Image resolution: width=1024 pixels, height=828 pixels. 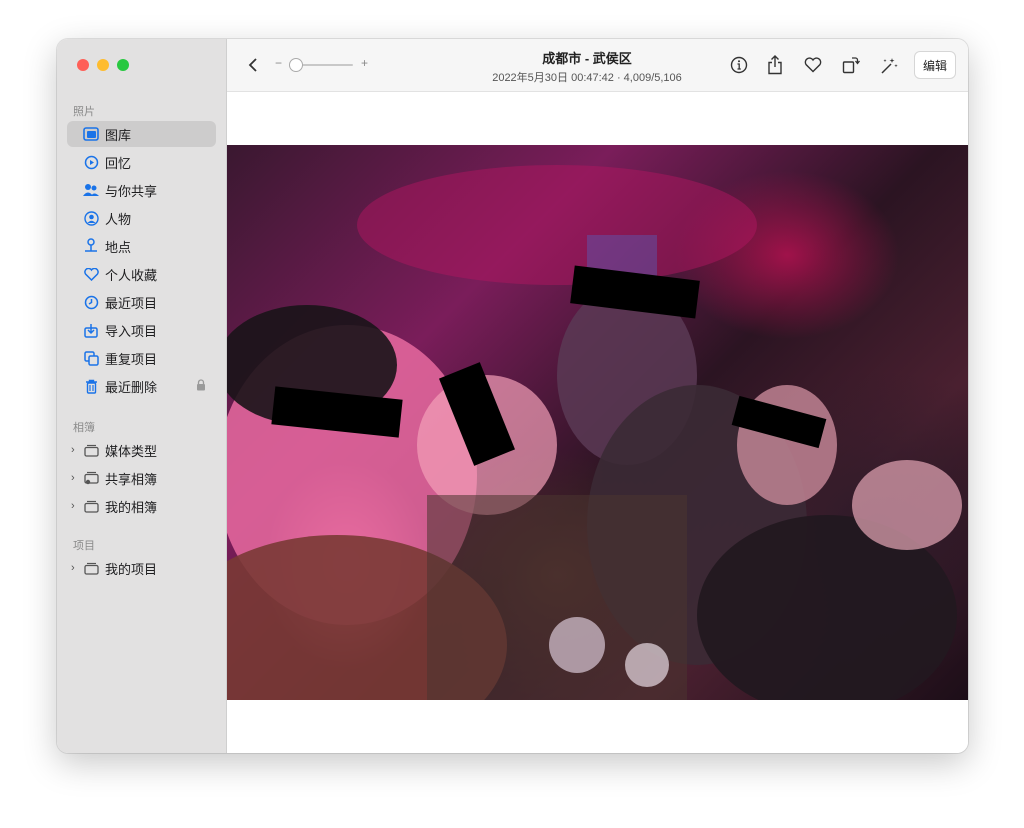 What do you see at coordinates (131, 451) in the screenshot?
I see `sidebar-item-label: 媒体类型` at bounding box center [131, 451].